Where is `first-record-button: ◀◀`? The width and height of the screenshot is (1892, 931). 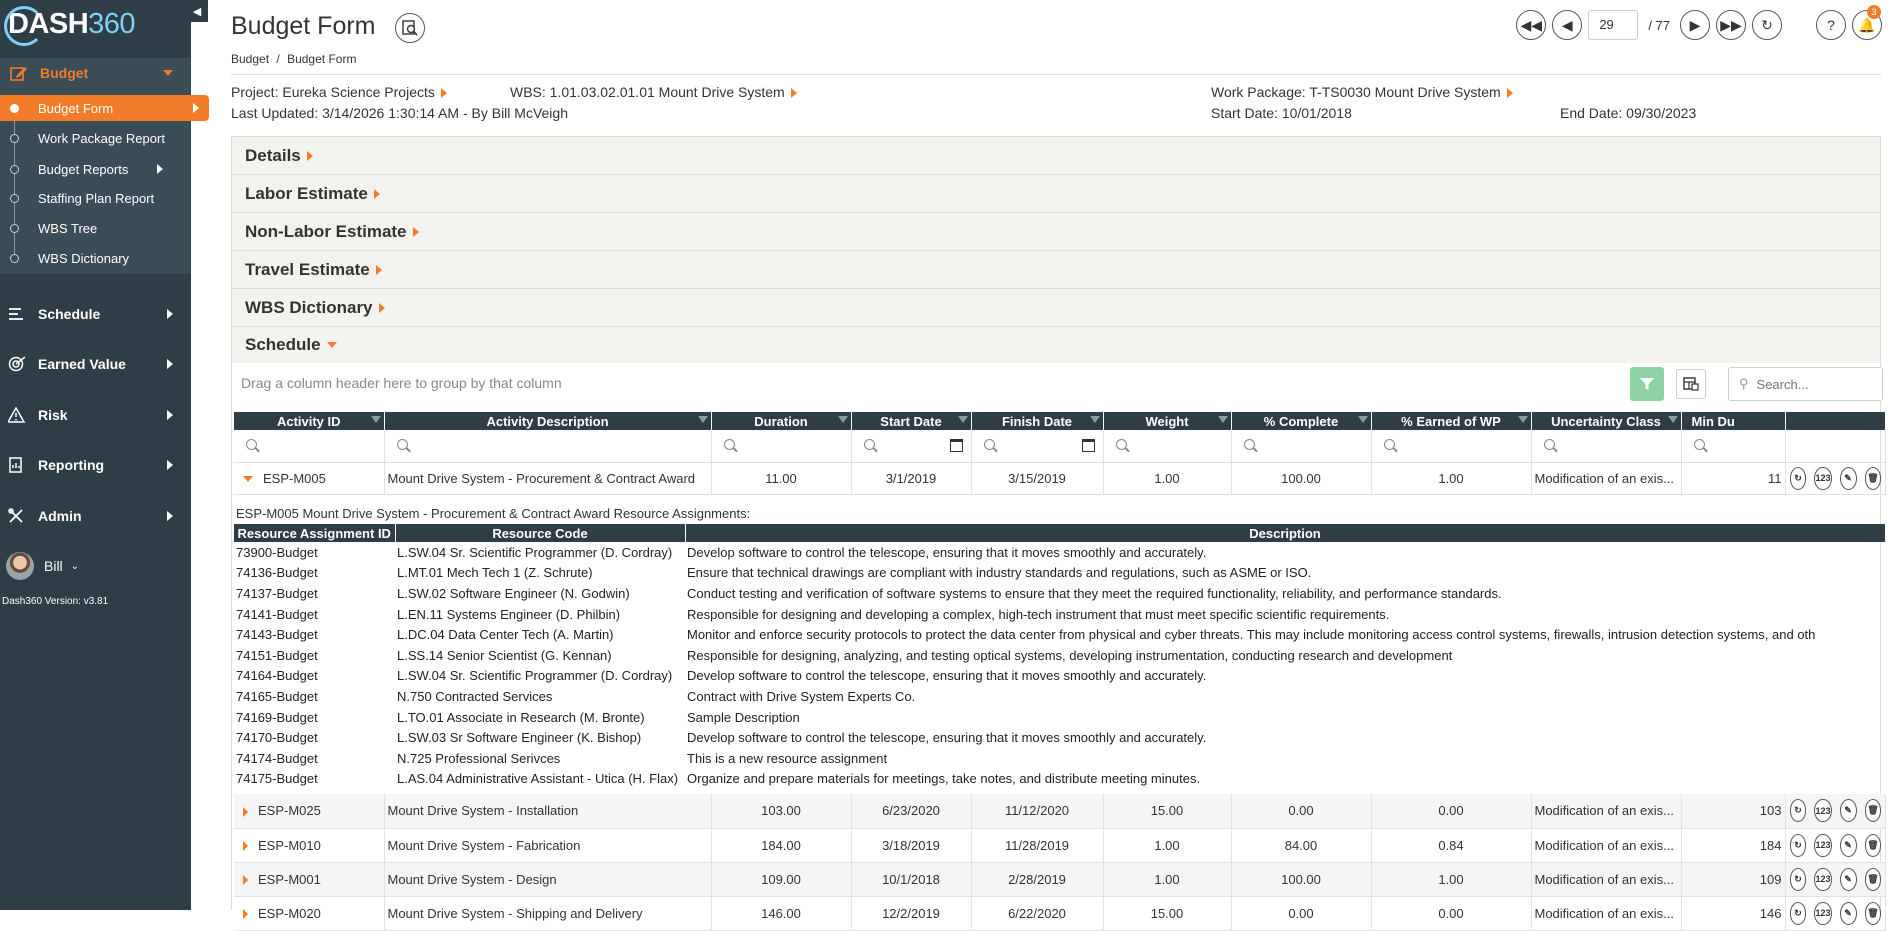
first-record-button: ◀◀ is located at coordinates (1531, 25).